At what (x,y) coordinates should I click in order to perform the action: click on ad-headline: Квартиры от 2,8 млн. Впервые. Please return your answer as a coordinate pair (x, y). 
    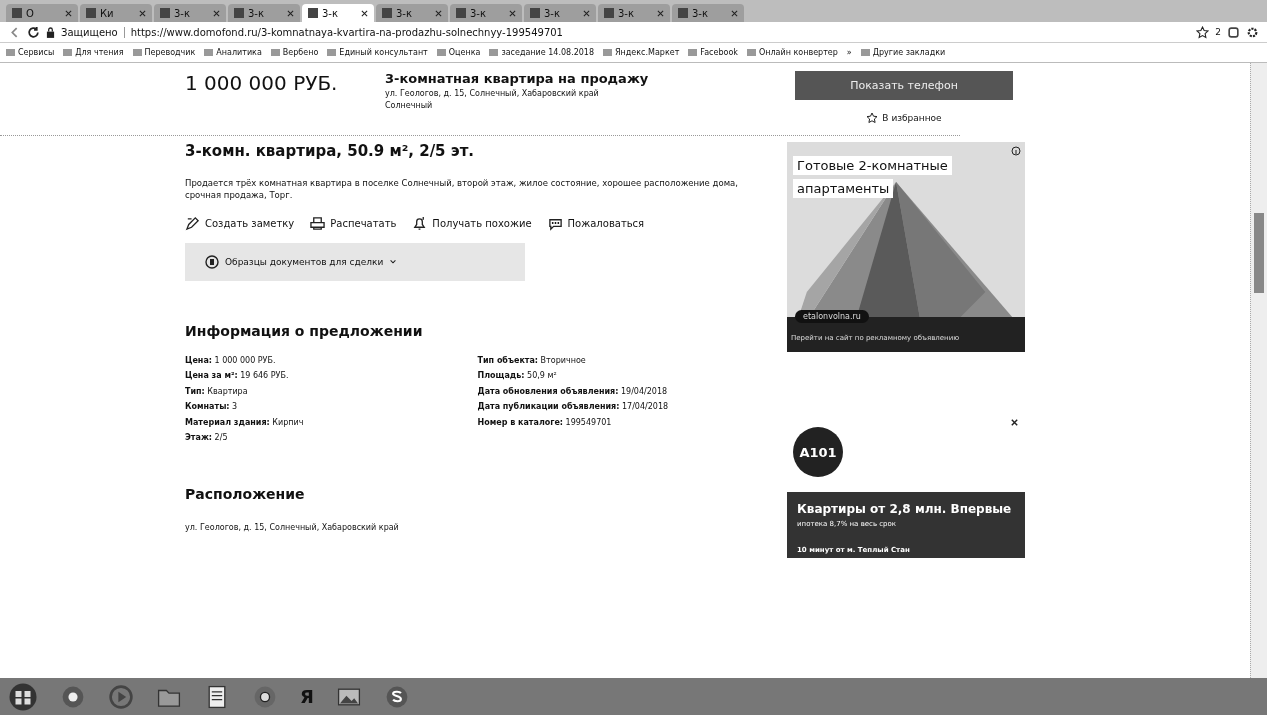
    Looking at the image, I should click on (905, 509).